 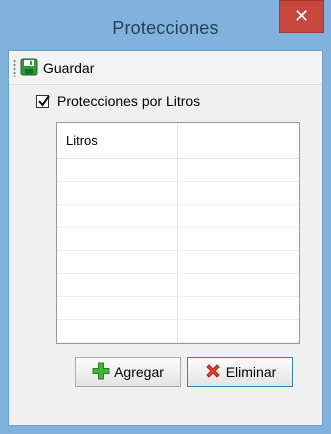 I want to click on grid-header: Litros, so click(x=178, y=141).